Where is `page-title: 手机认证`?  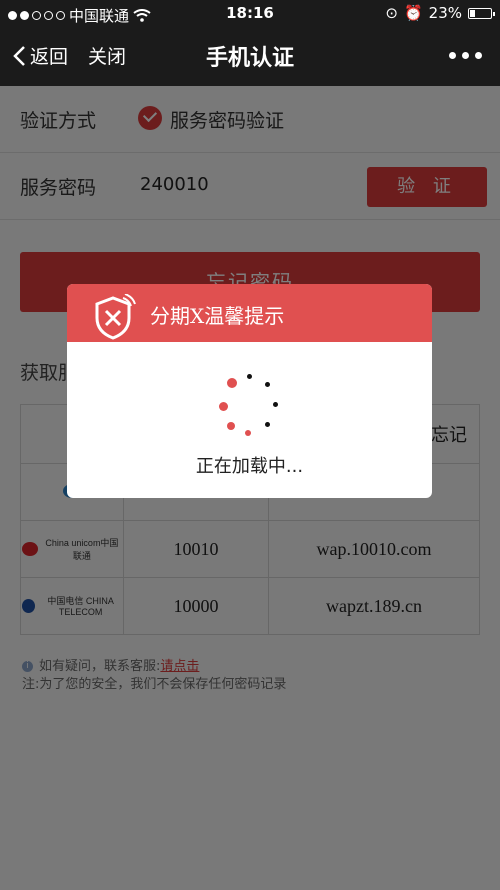 page-title: 手机认证 is located at coordinates (249, 58).